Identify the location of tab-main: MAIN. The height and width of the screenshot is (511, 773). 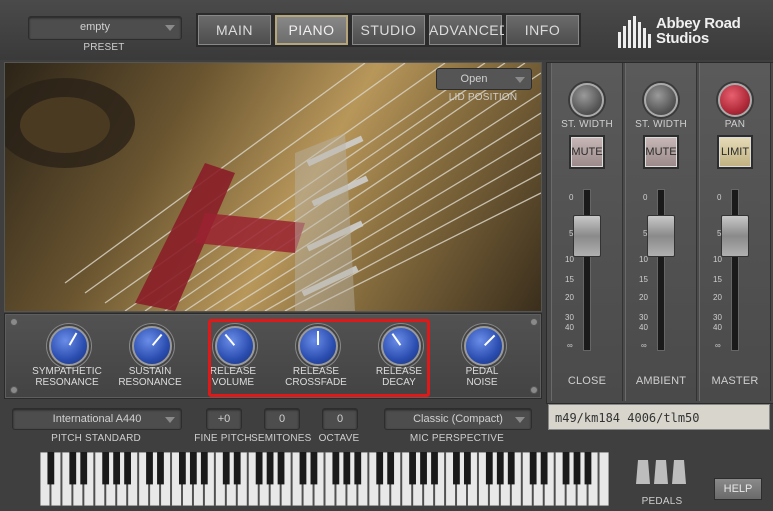
(234, 30).